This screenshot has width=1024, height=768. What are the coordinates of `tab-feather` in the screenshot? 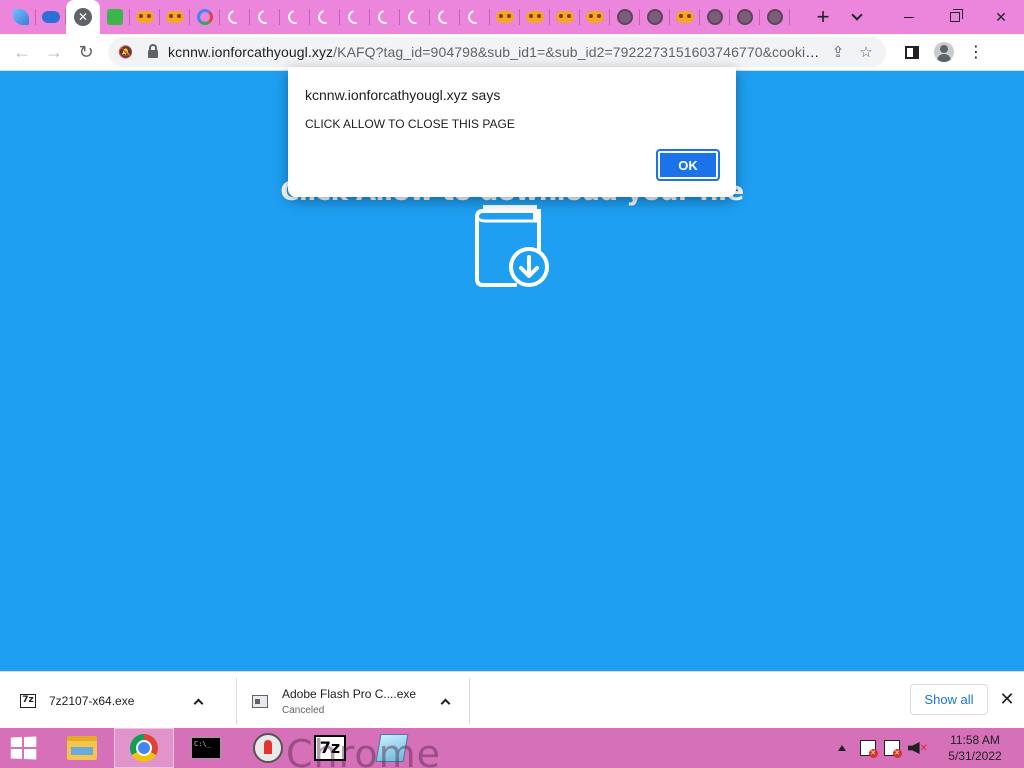 It's located at (21, 17).